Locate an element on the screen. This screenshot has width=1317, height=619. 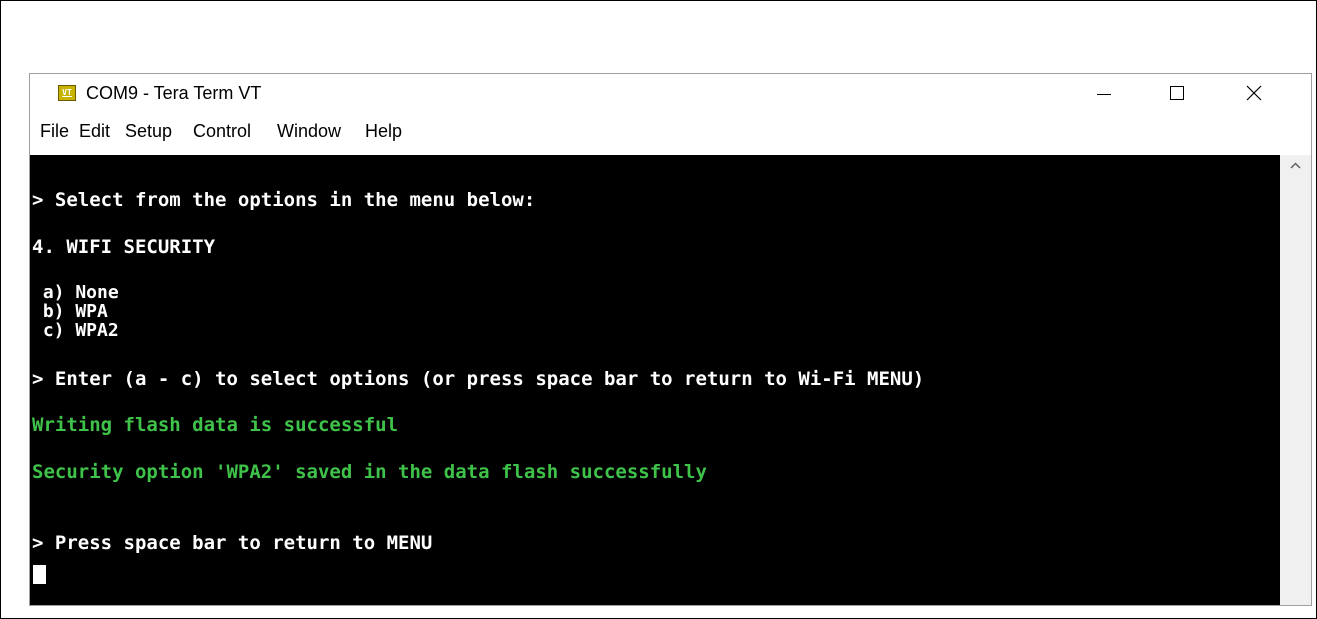
menu-bar: File Edit Setup Control Window Help is located at coordinates (670, 132).